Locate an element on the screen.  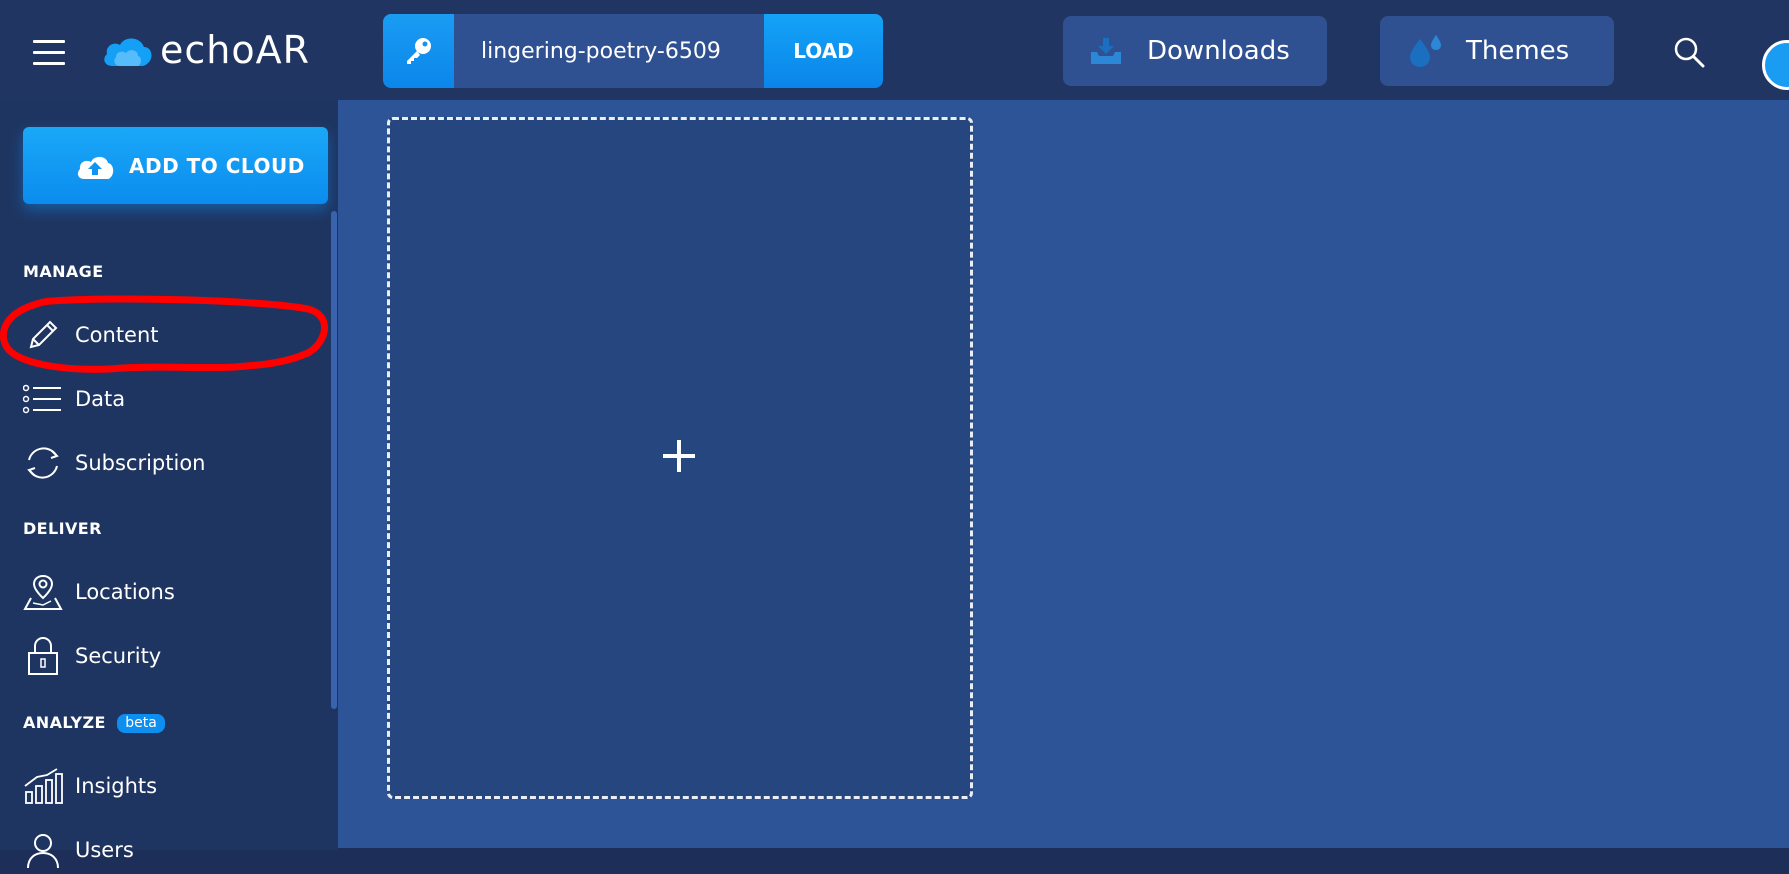
sidebar-item-subscription: Subscription is located at coordinates (173, 463).